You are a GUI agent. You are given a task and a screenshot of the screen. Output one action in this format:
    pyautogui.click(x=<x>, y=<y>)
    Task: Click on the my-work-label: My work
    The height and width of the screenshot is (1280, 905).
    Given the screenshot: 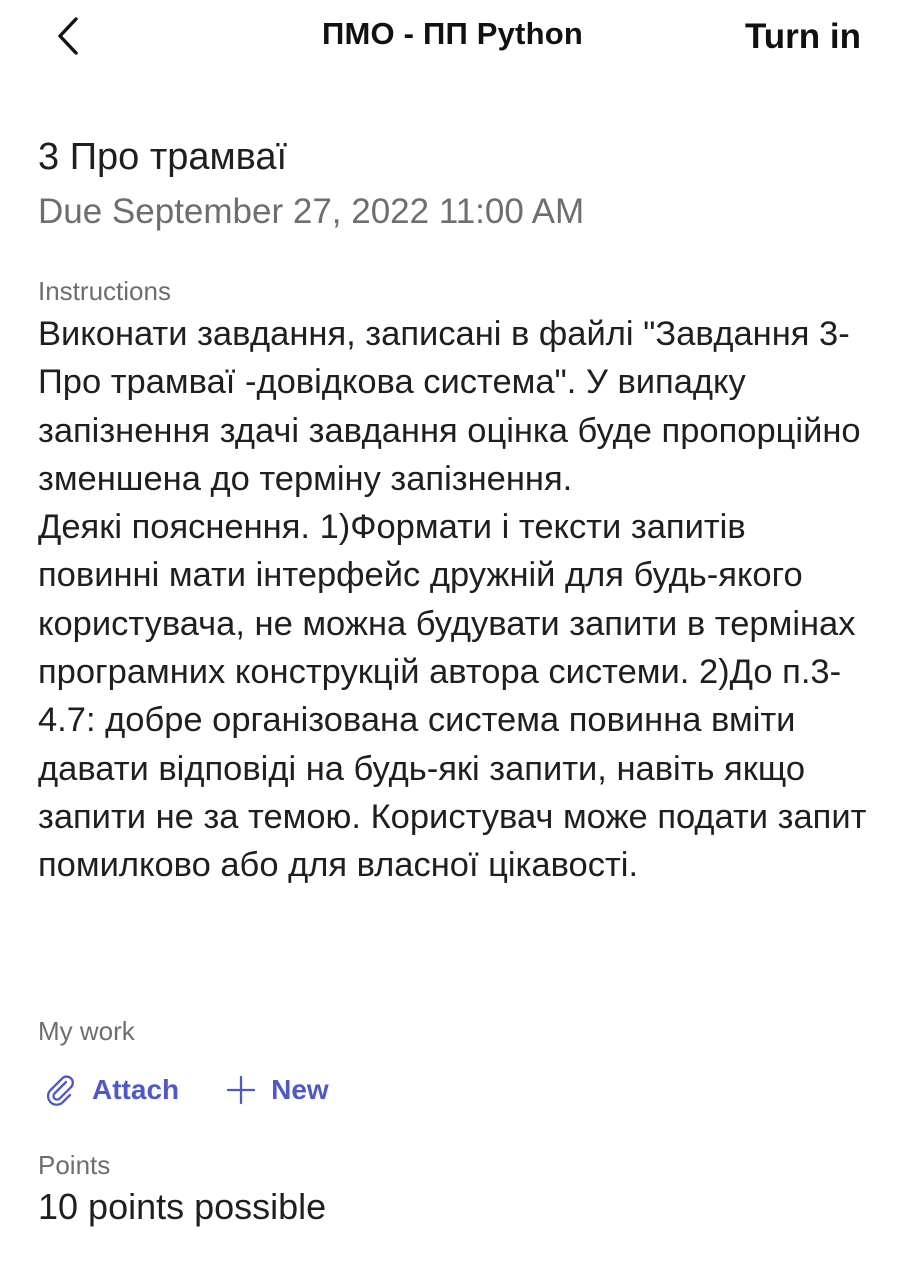 What is the action you would take?
    pyautogui.click(x=86, y=1031)
    